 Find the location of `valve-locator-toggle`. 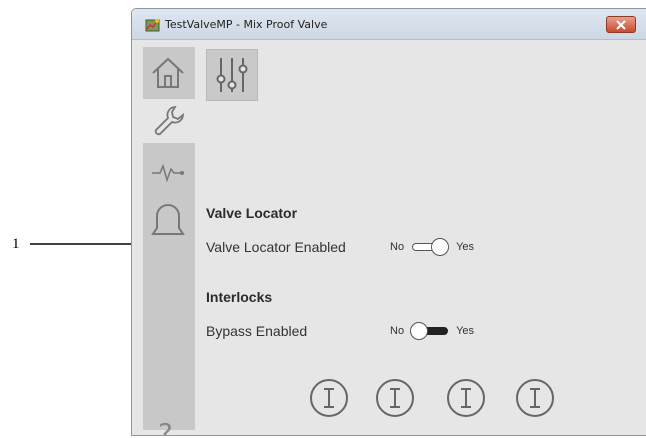

valve-locator-toggle is located at coordinates (430, 247).